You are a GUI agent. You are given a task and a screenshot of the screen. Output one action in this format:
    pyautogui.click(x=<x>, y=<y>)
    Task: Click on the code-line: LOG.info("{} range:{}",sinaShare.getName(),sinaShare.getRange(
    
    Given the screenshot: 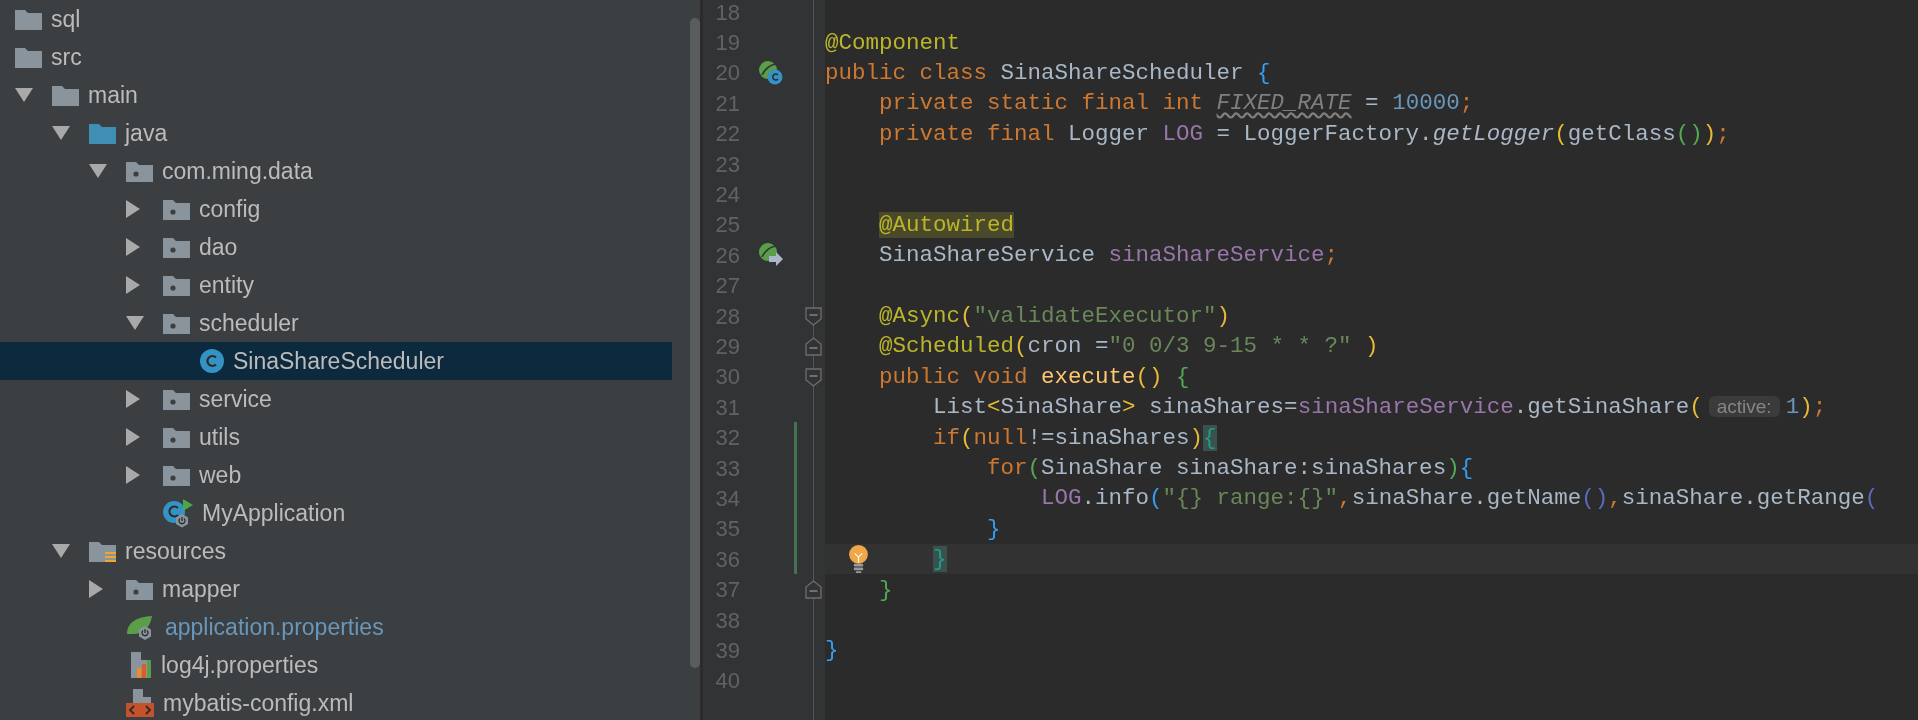 What is the action you would take?
    pyautogui.click(x=1459, y=498)
    